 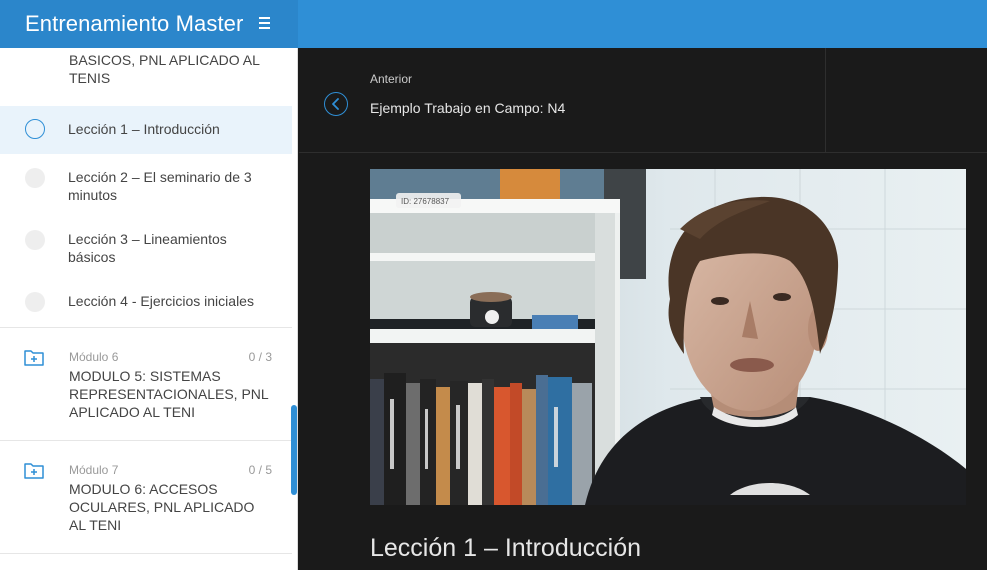 I want to click on lesson-navigation: Anterior Ejemplo Trabajo en Campo: N4, so click(x=643, y=100).